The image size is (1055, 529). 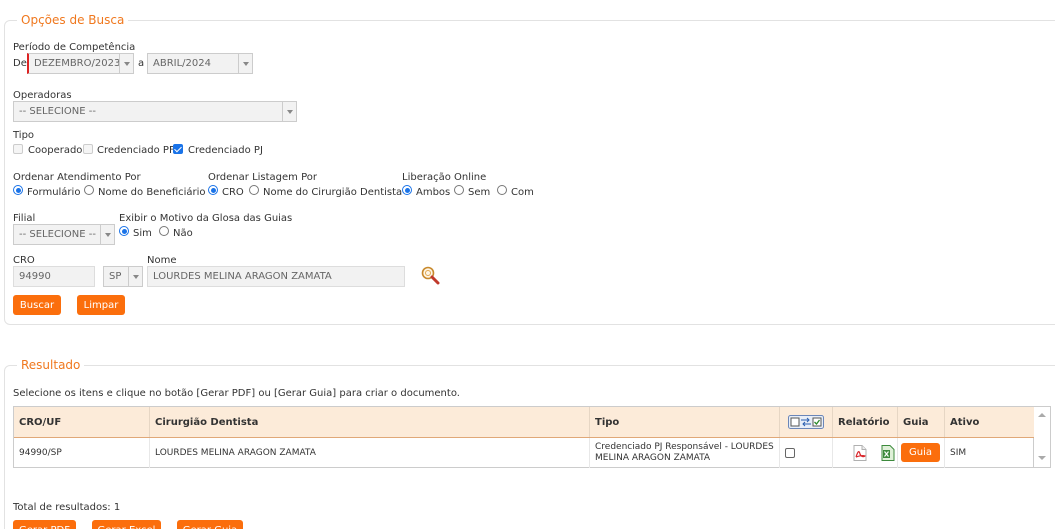 What do you see at coordinates (51, 365) in the screenshot?
I see `result-legend: Resultado` at bounding box center [51, 365].